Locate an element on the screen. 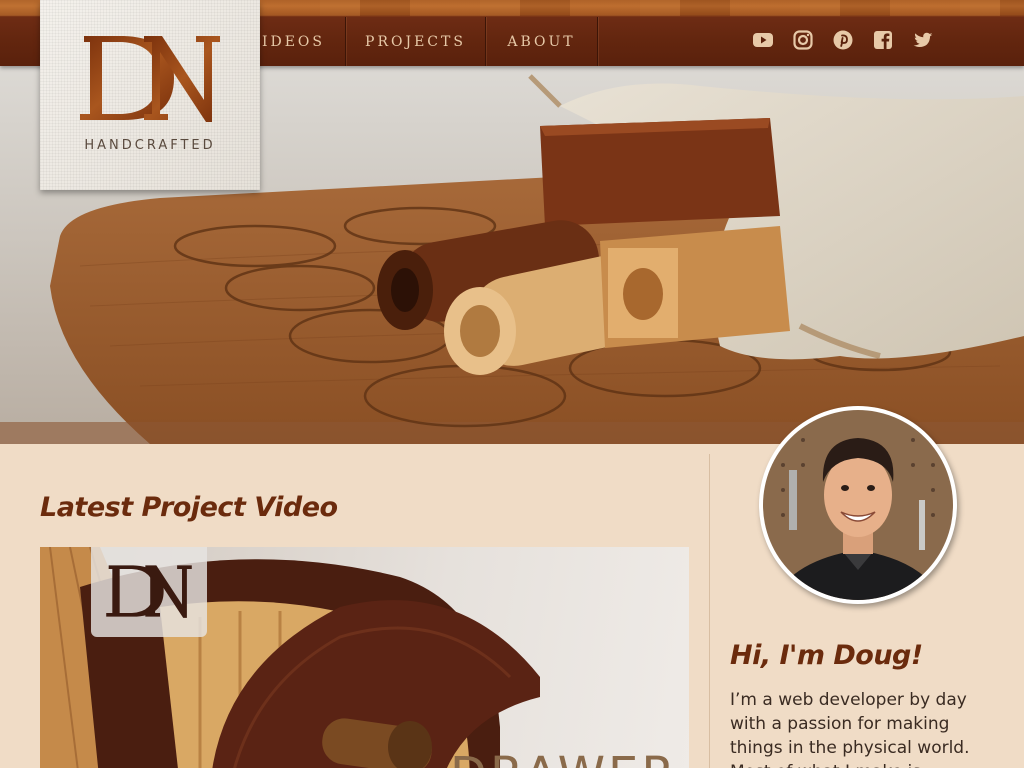 The image size is (1024, 768). site-logo: HANDCRAFTED is located at coordinates (150, 95).